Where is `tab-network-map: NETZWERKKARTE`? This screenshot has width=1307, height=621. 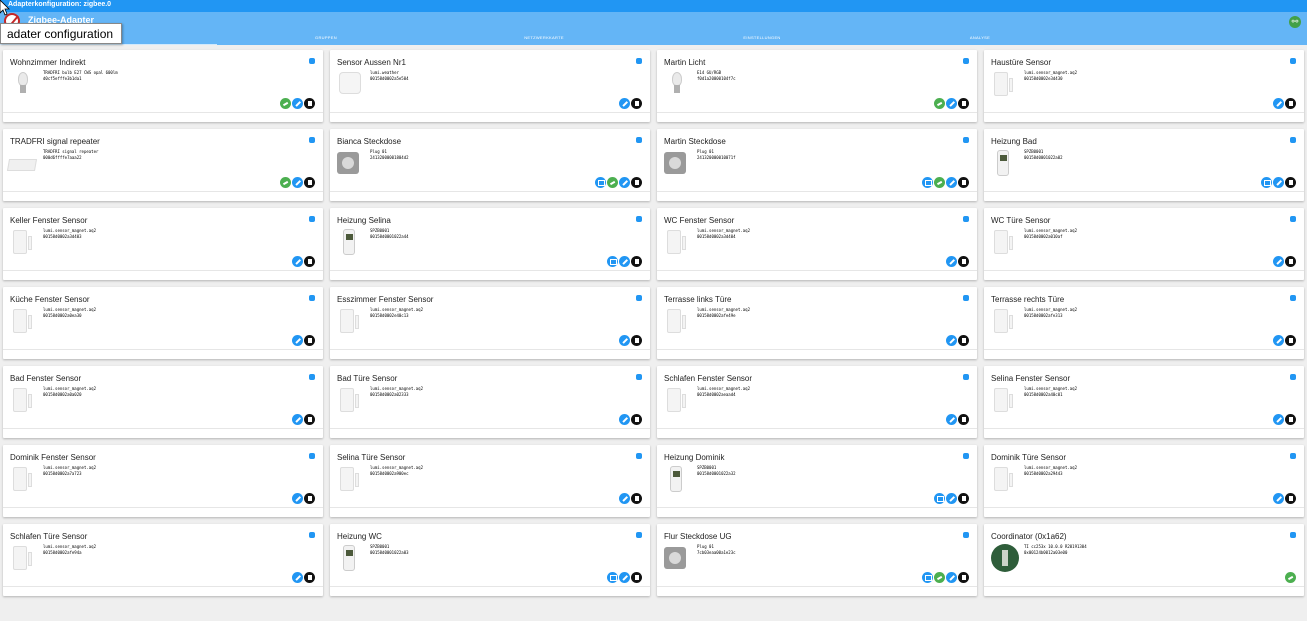 tab-network-map: NETZWERKKARTE is located at coordinates (544, 37).